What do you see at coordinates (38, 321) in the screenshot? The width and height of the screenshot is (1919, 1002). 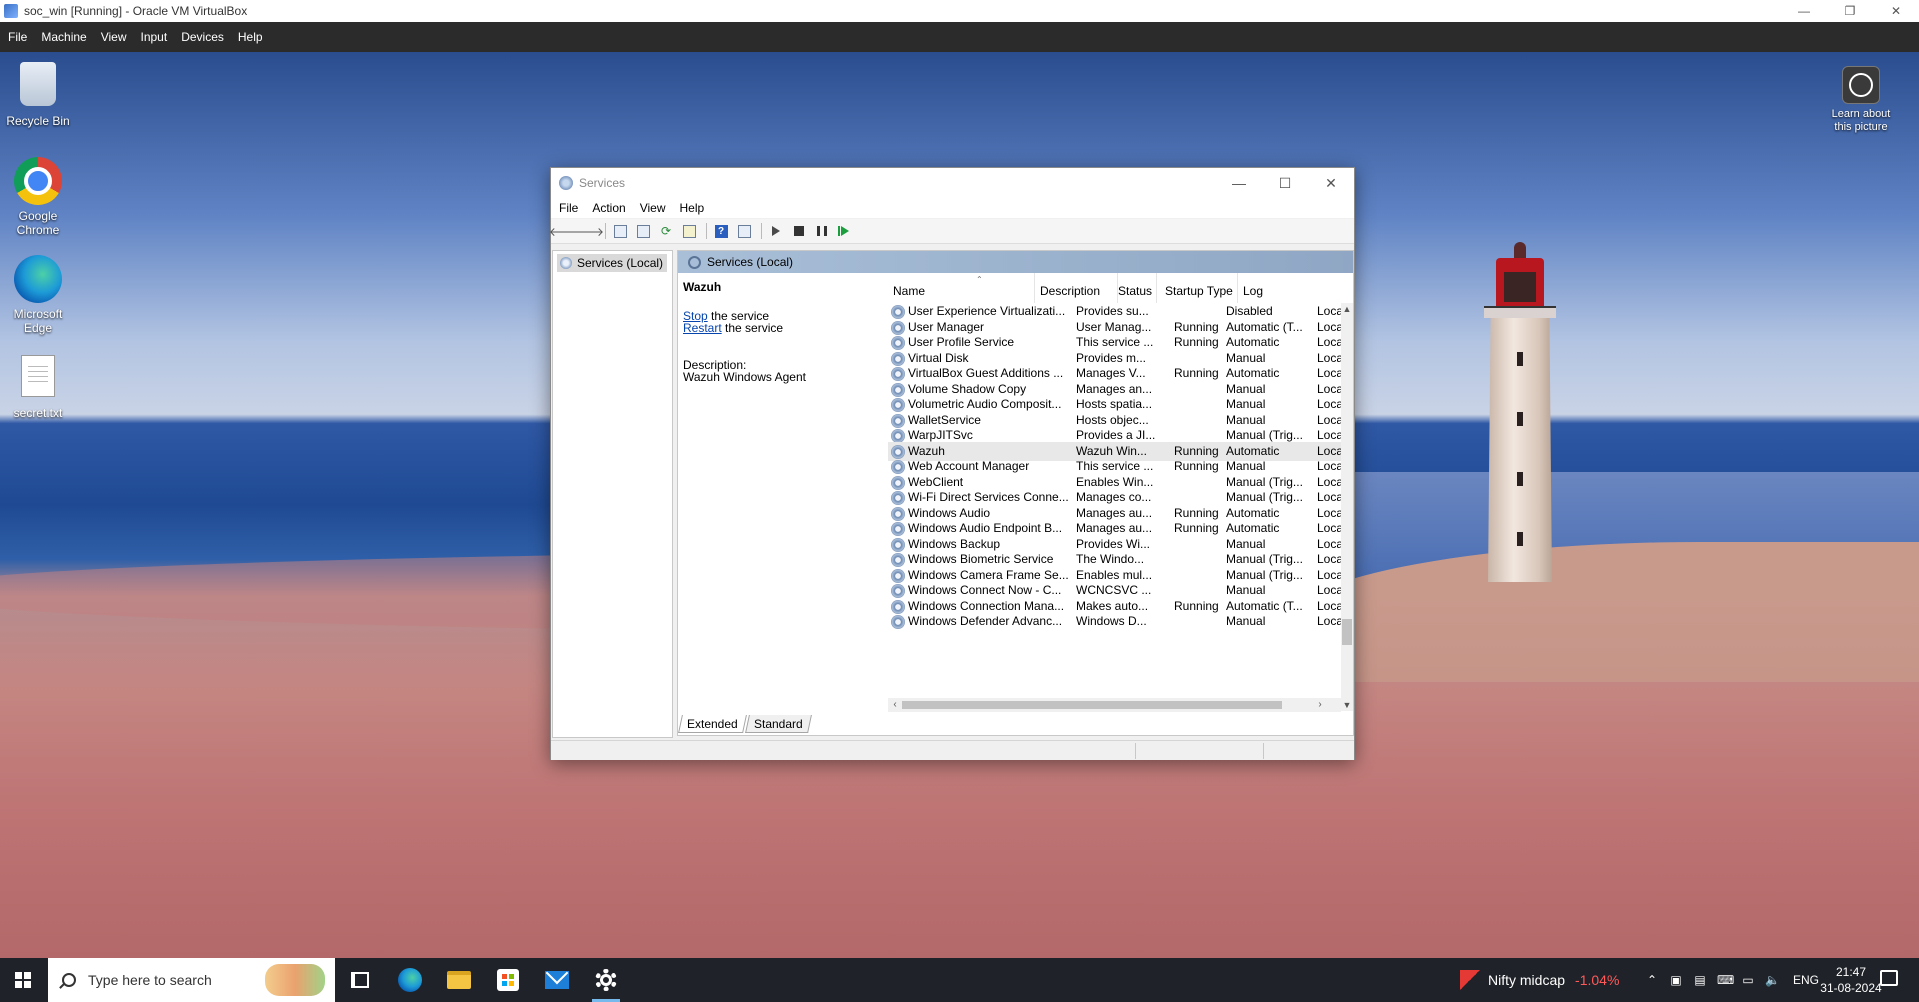 I see `desktop-icon-label: Microsoft Edge` at bounding box center [38, 321].